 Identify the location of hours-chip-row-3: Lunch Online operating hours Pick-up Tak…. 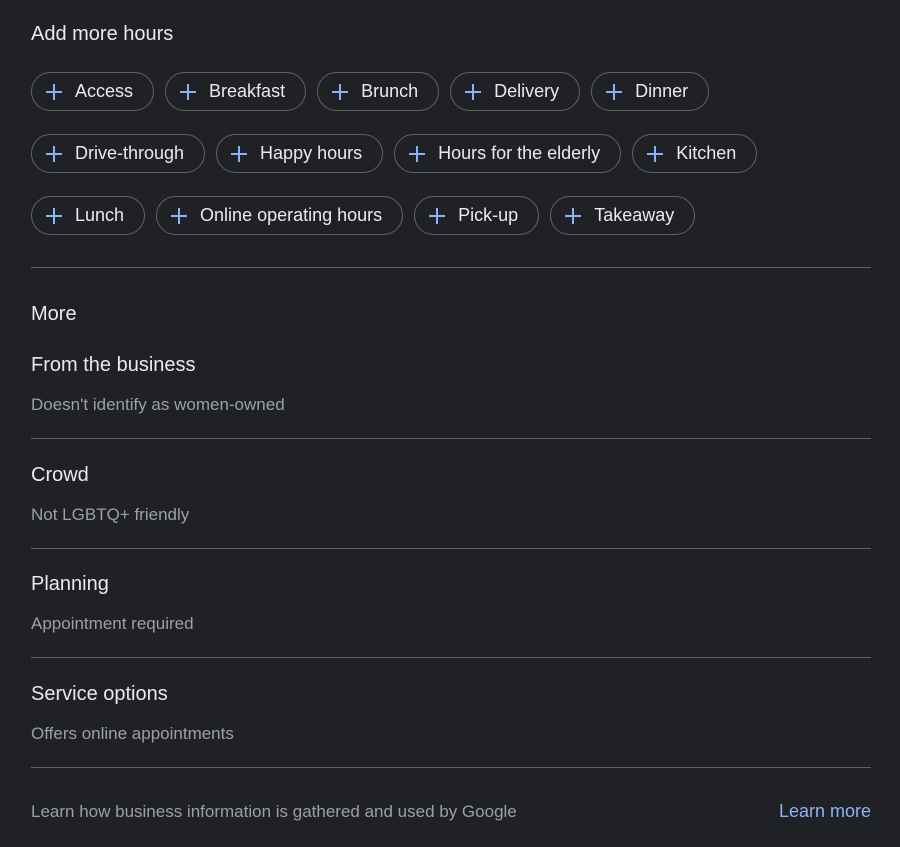
(363, 215).